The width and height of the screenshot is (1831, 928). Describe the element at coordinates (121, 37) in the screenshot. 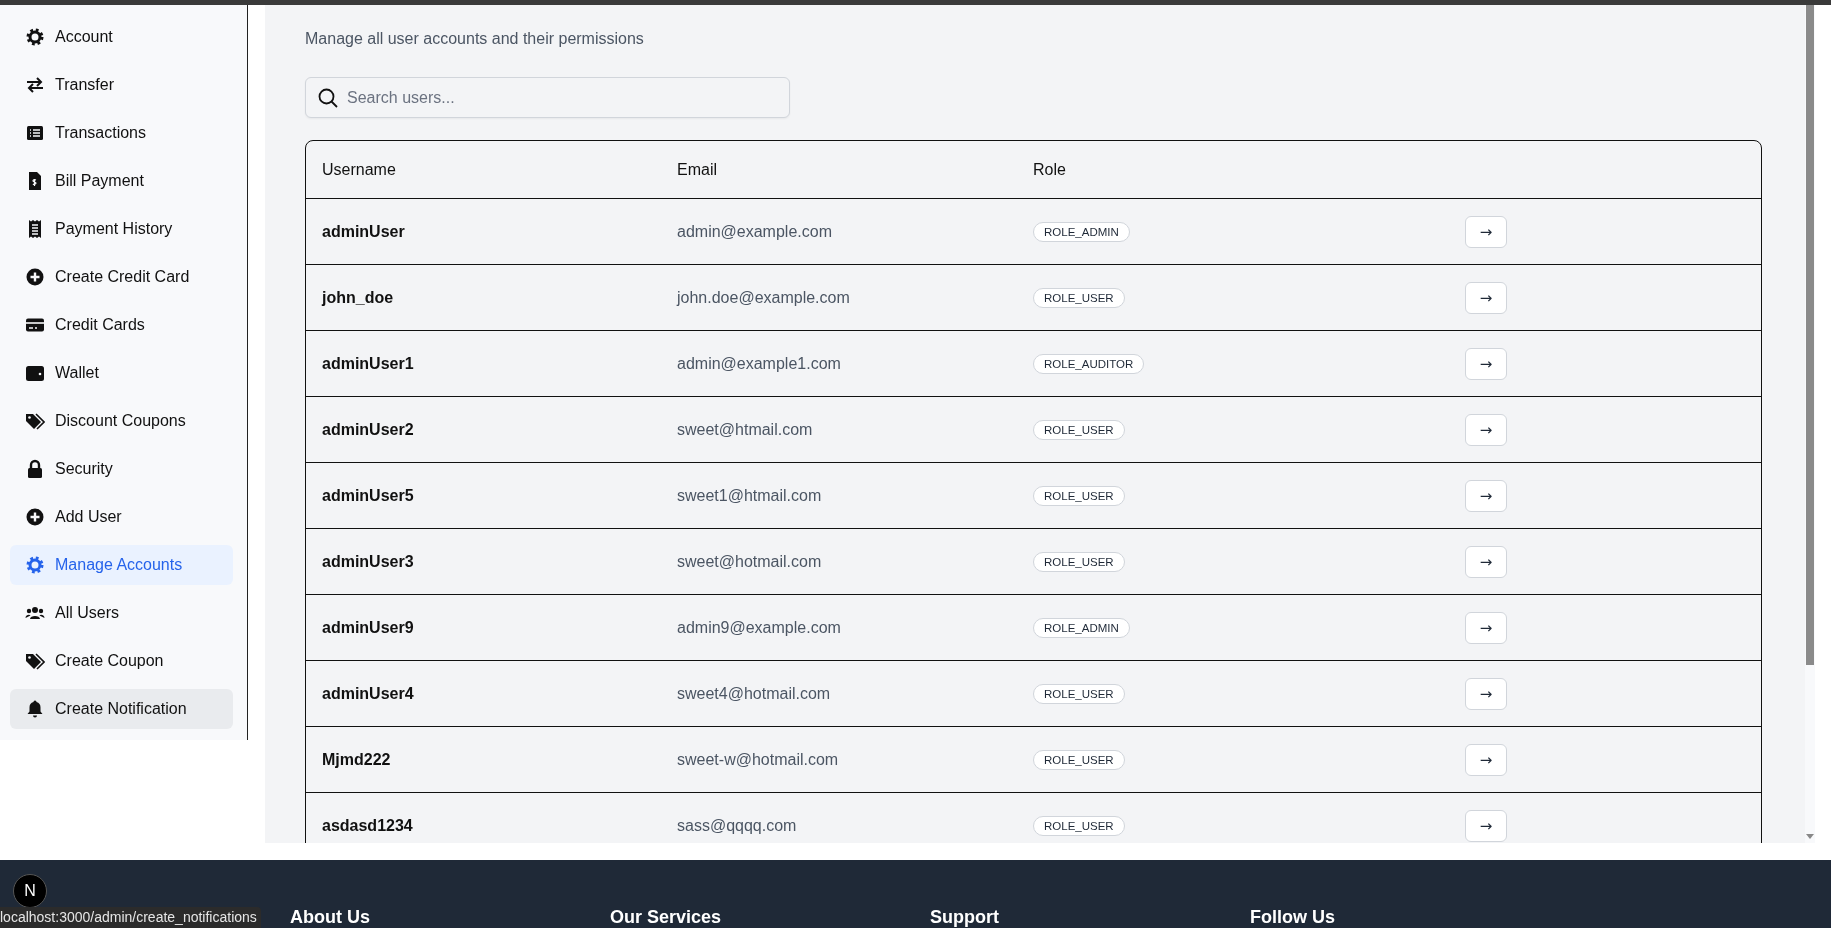

I see `sidebar-item: Account` at that location.